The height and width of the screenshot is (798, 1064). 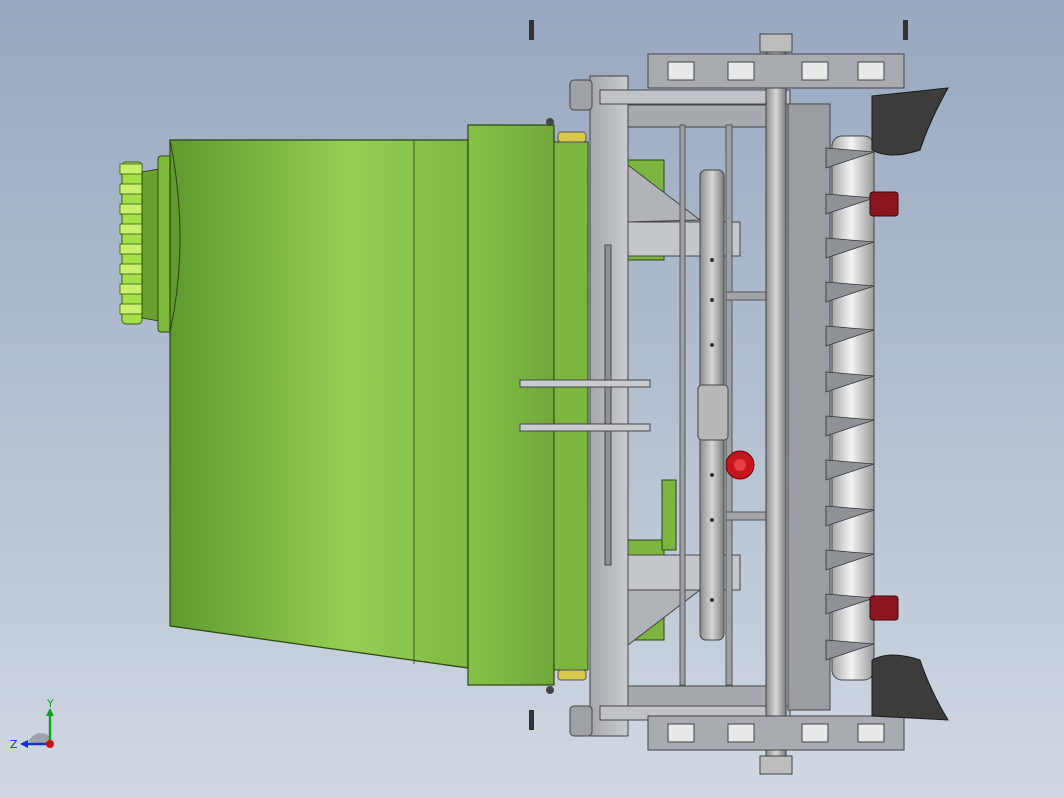 What do you see at coordinates (713, 405) in the screenshot?
I see `inner-shaft` at bounding box center [713, 405].